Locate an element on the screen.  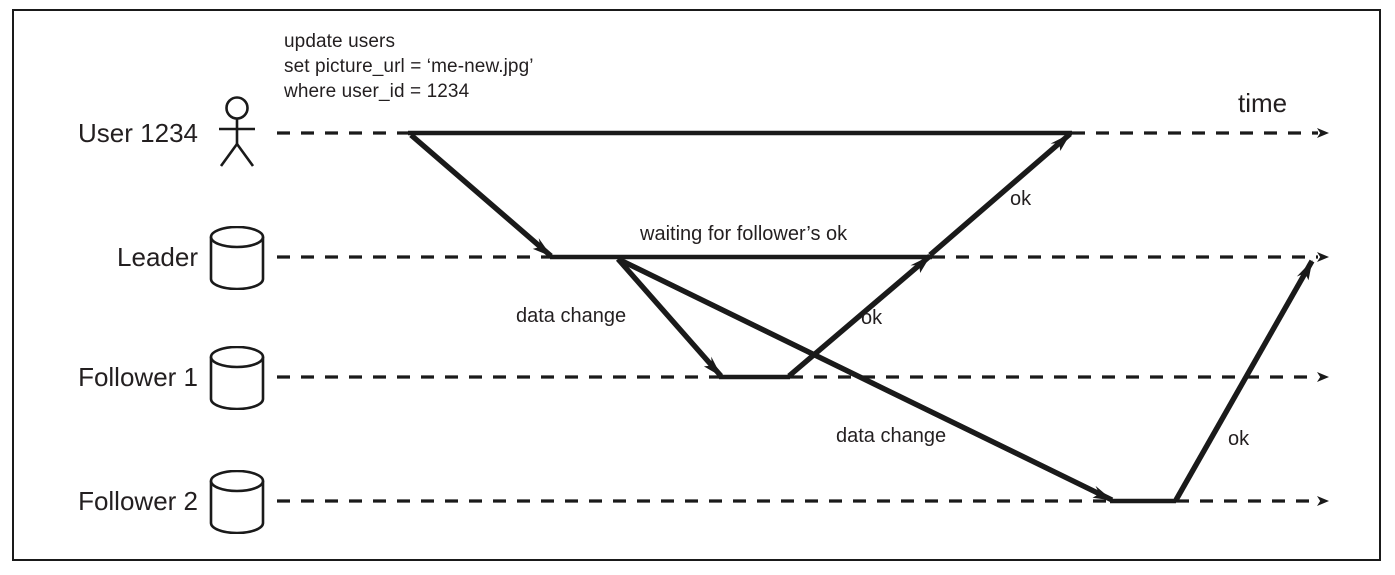
lifeline-label-leader: Leader is located at coordinates (157, 257).